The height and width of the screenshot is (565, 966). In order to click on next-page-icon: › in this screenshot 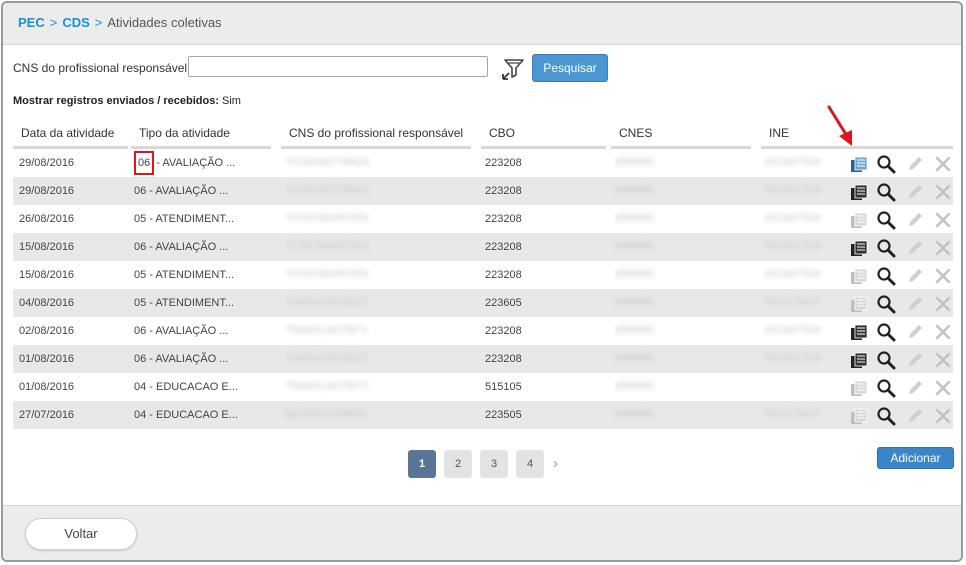, I will do `click(560, 464)`.